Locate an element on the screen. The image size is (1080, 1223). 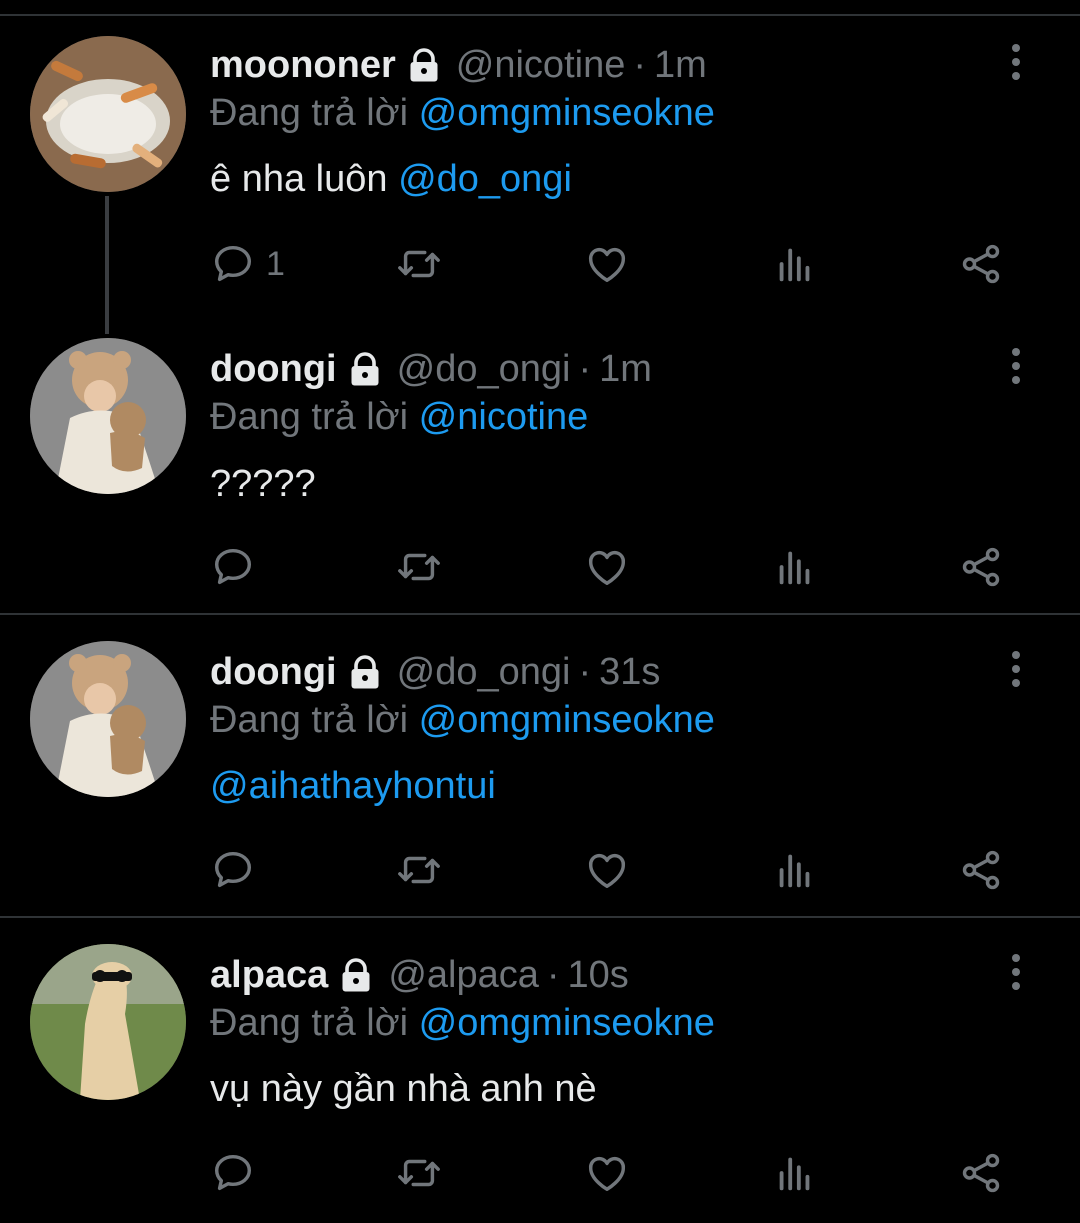
tweet-header: moononer @nicotine · 1m is located at coordinates (458, 65).